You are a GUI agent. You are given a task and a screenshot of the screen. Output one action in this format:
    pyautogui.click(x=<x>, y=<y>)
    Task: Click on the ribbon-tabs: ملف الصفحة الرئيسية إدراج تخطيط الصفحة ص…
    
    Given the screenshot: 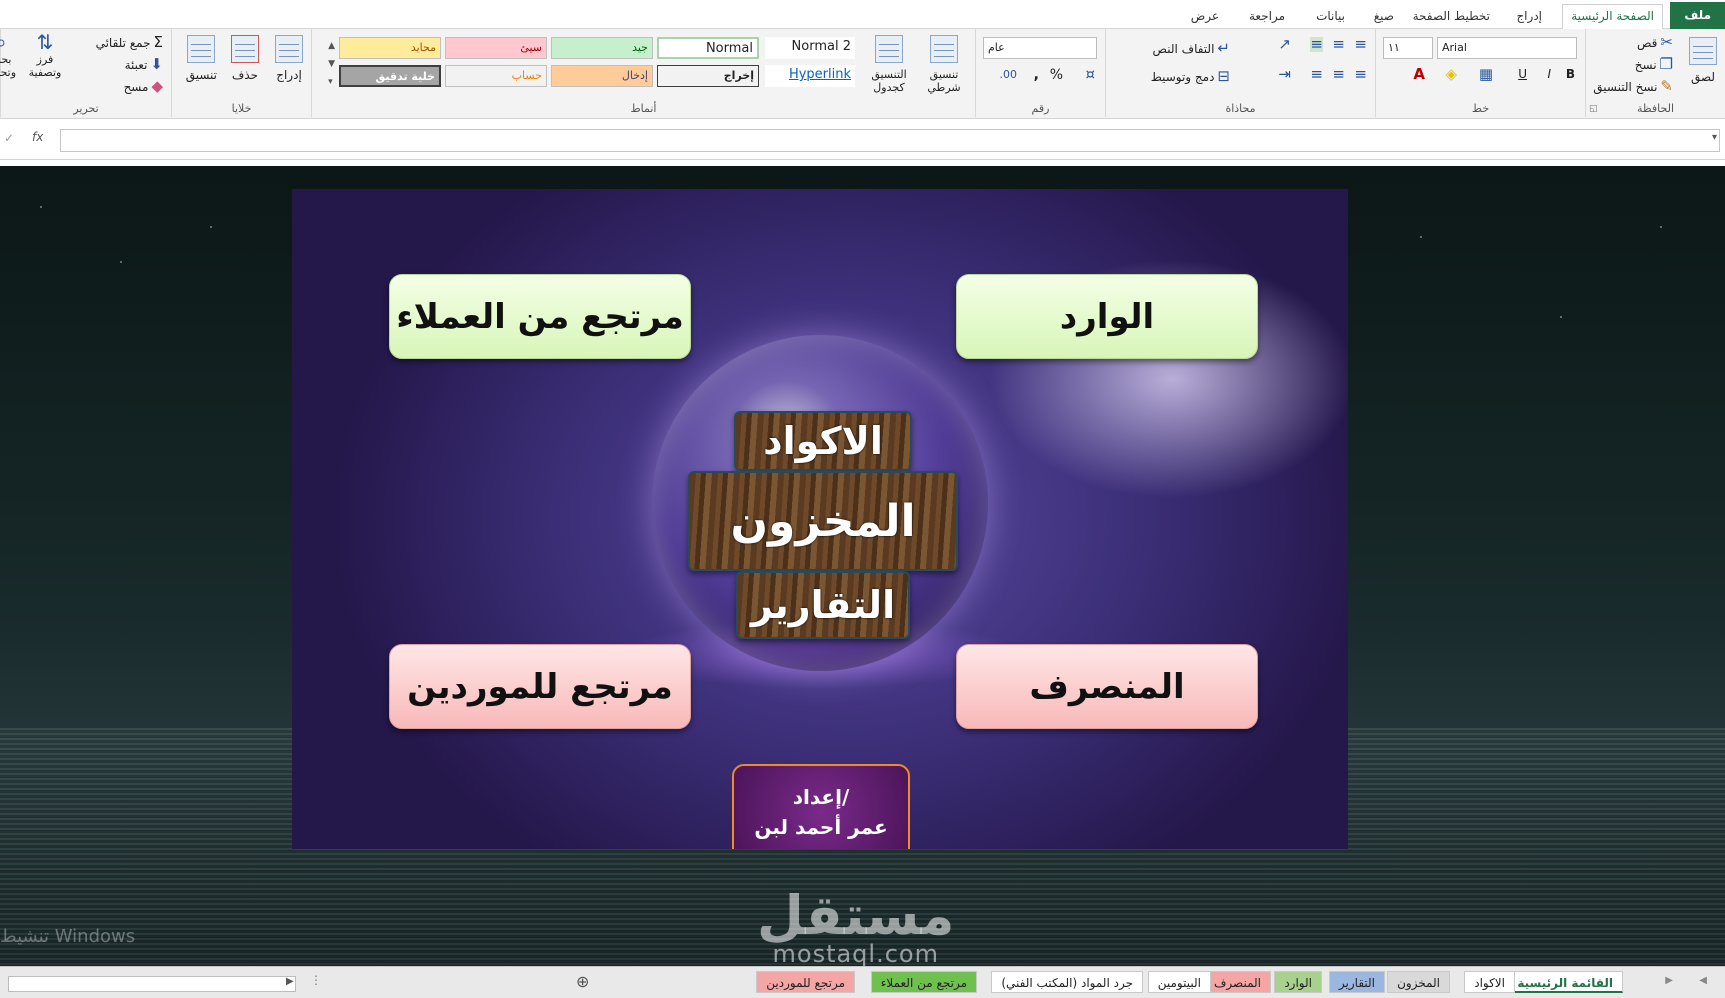 What is the action you would take?
    pyautogui.click(x=862, y=15)
    